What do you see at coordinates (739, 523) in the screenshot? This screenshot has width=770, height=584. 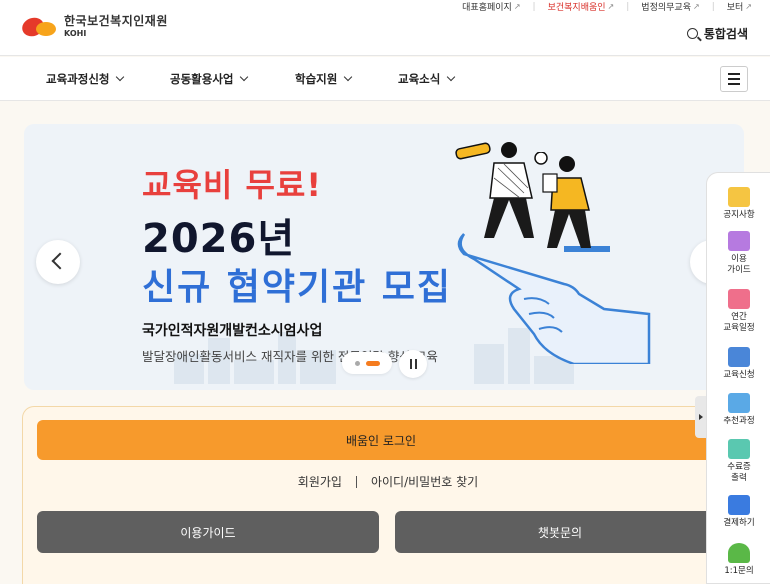 I see `quick-item-label: 결제하기` at bounding box center [739, 523].